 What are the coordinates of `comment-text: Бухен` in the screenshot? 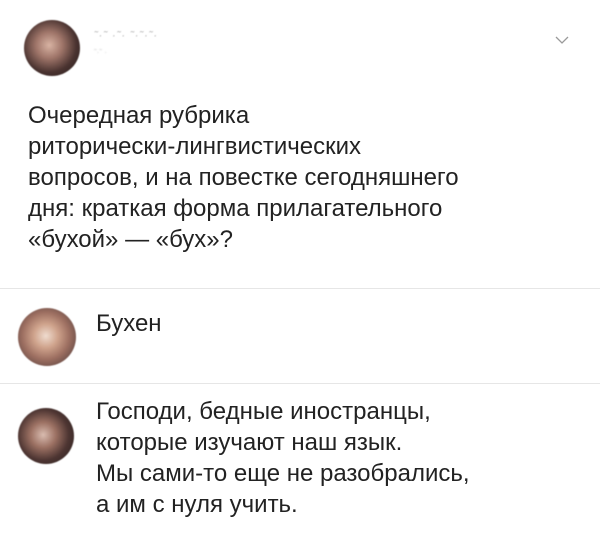 It's located at (129, 323).